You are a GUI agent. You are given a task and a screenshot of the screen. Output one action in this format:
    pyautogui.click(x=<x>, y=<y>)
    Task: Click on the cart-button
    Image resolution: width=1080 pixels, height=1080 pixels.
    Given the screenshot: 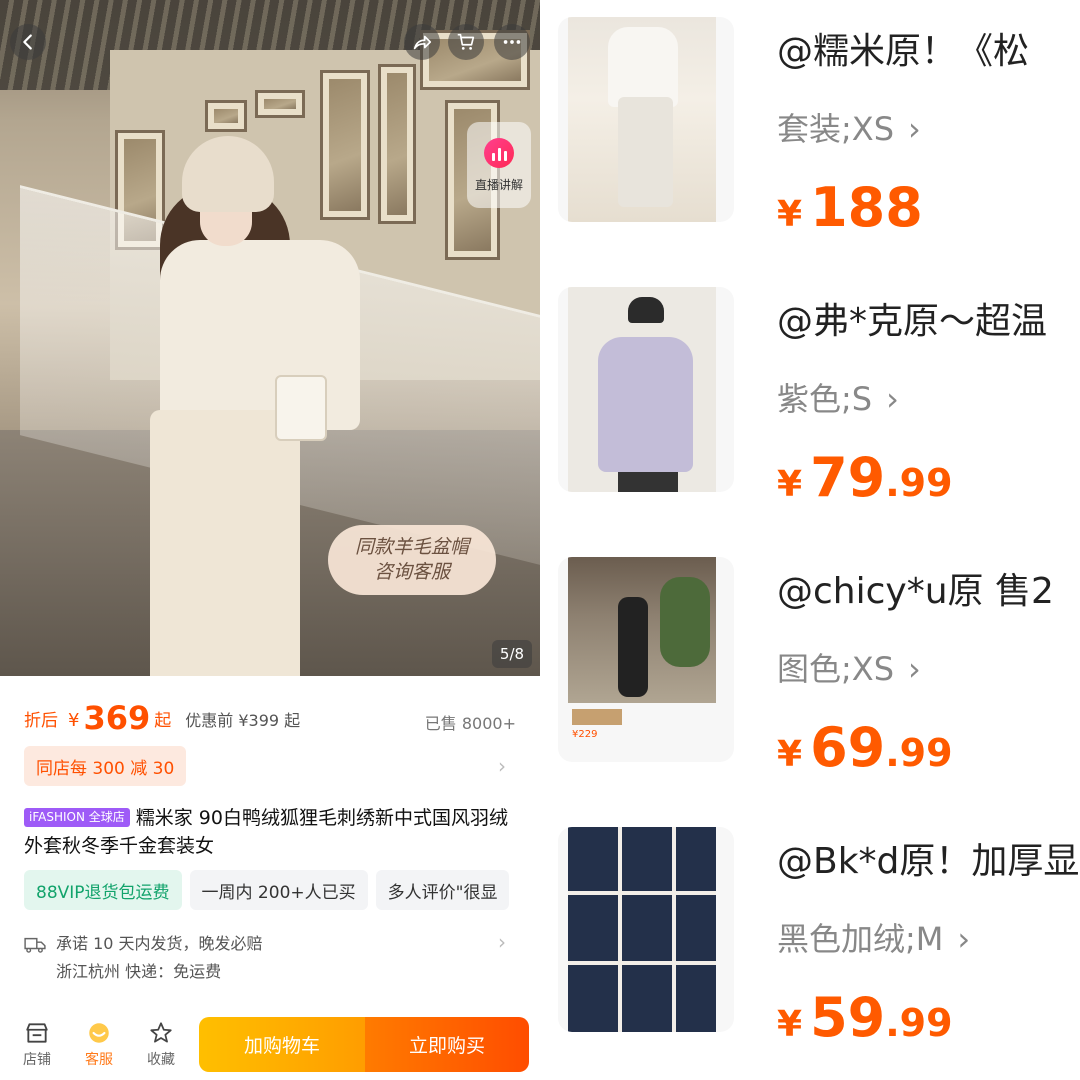 What is the action you would take?
    pyautogui.click(x=466, y=42)
    